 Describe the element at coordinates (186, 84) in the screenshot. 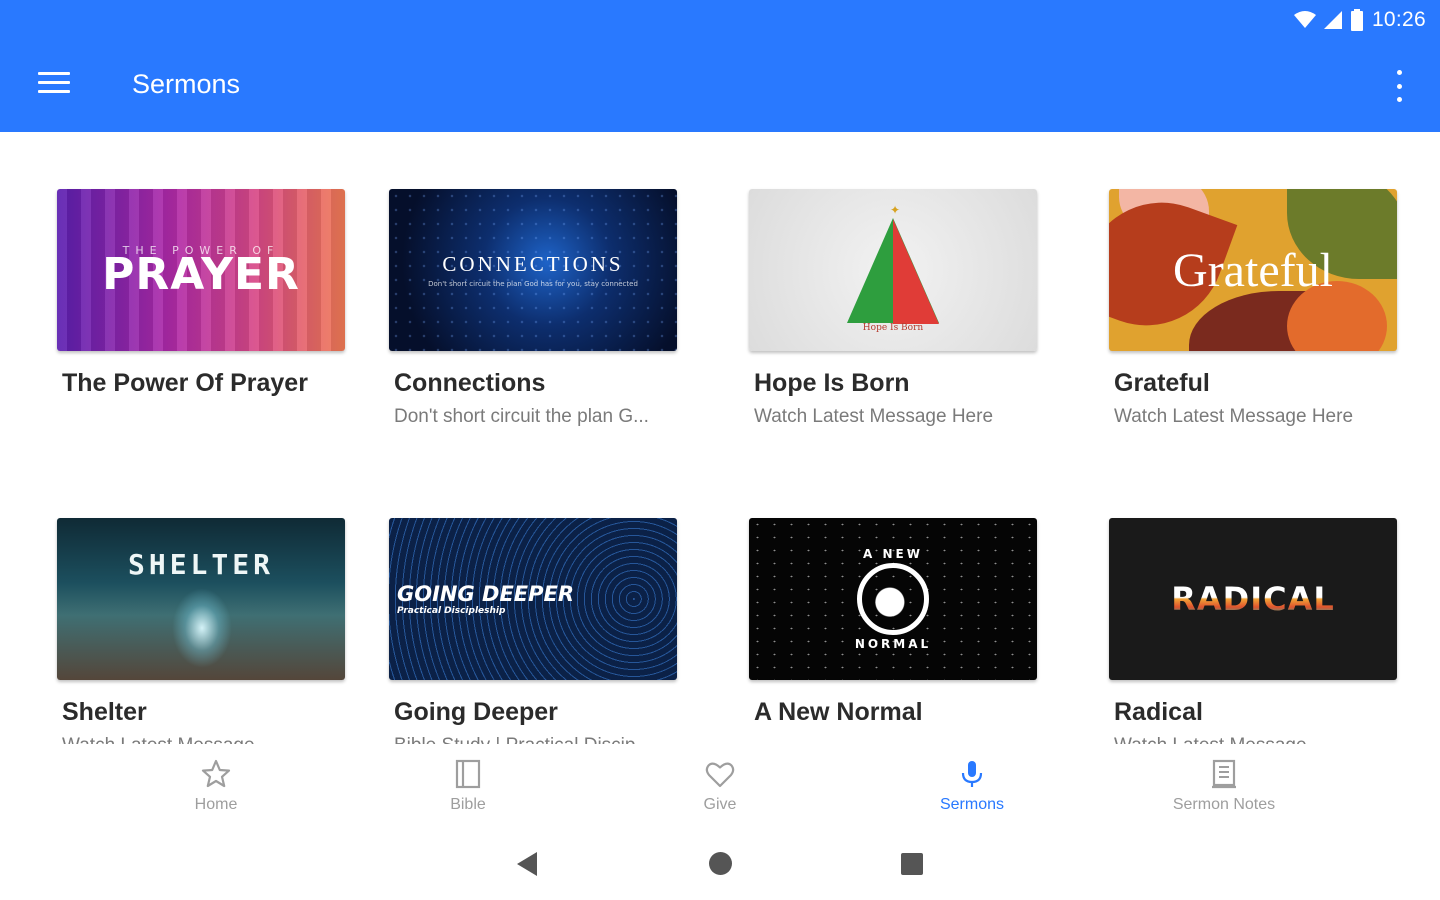

I see `page-title: Sermons` at that location.